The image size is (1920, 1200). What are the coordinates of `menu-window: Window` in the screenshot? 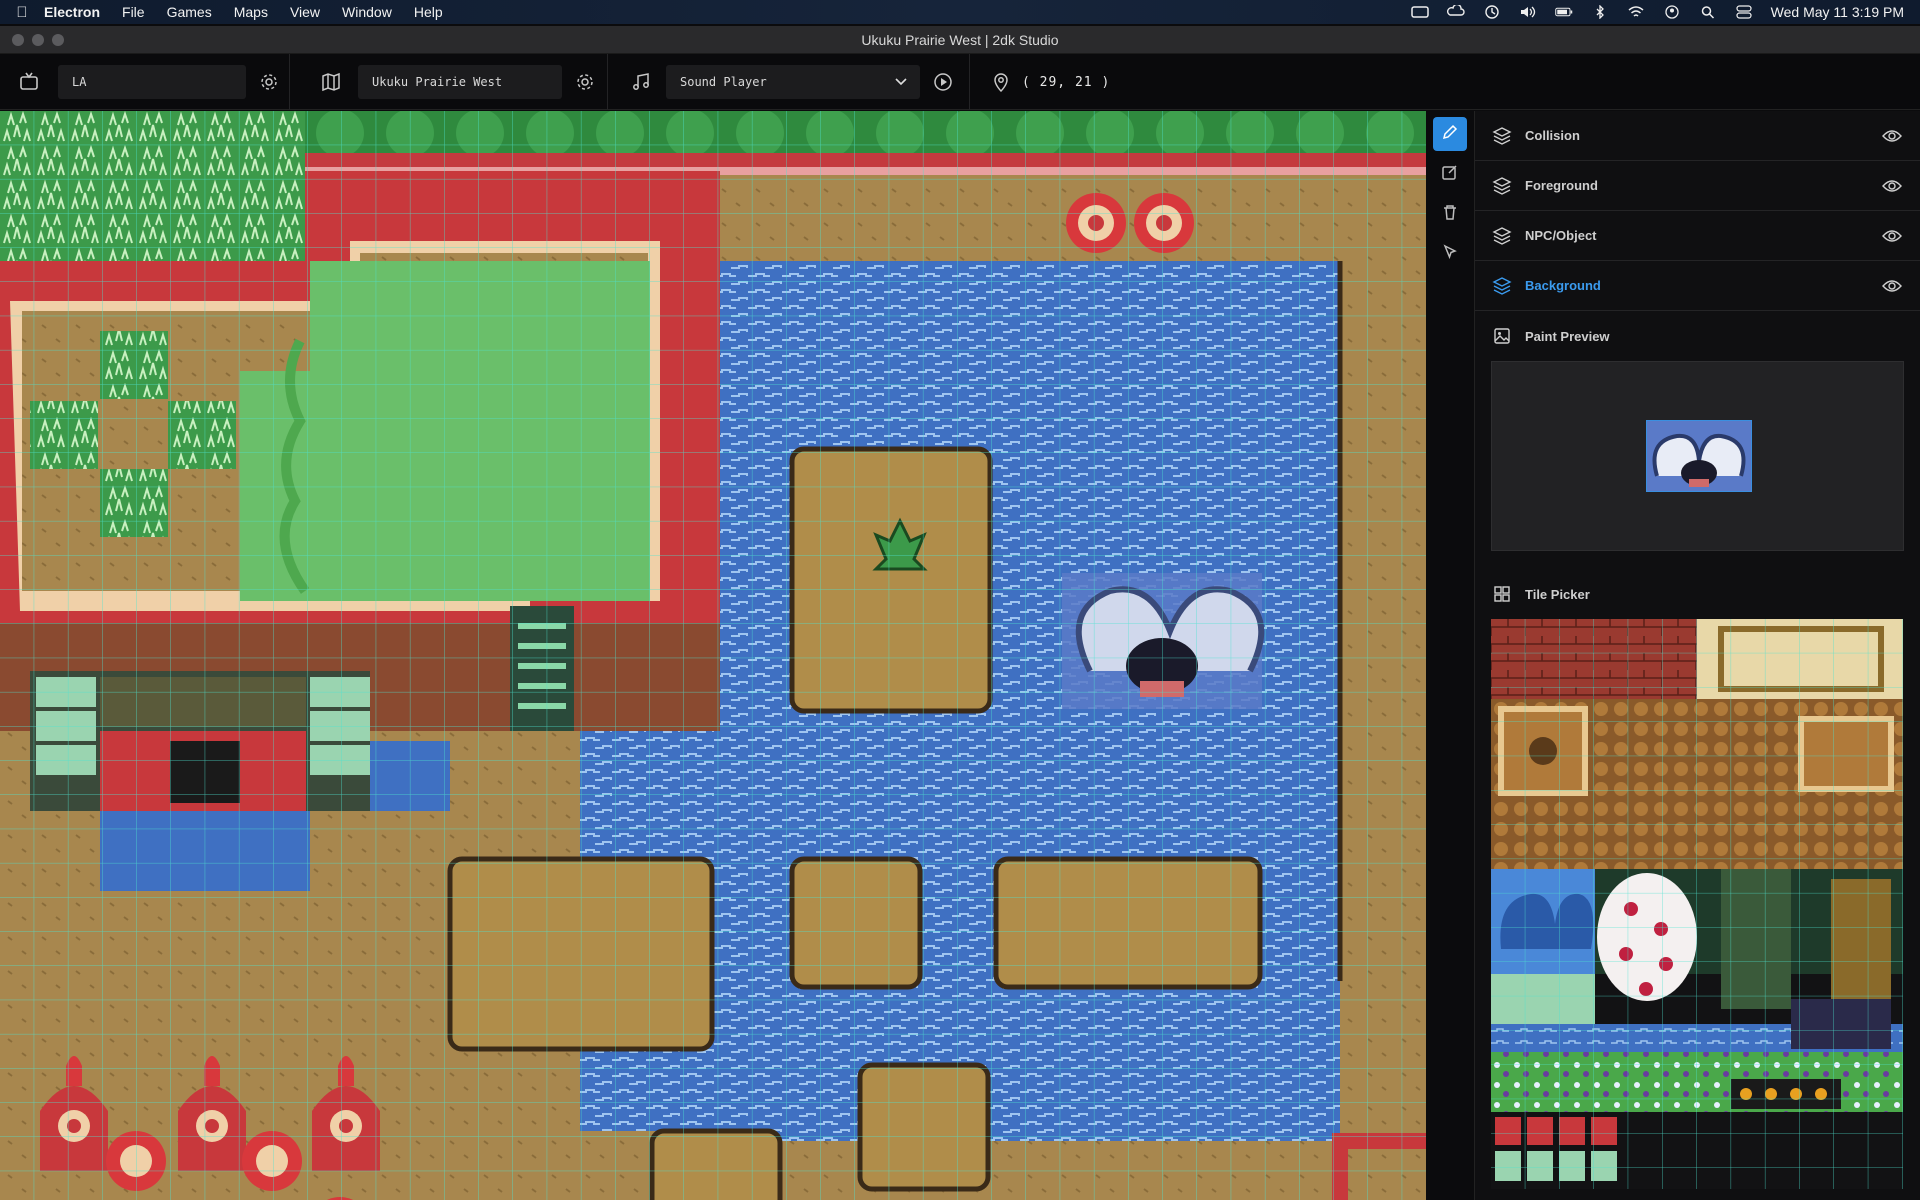 It's located at (367, 12).